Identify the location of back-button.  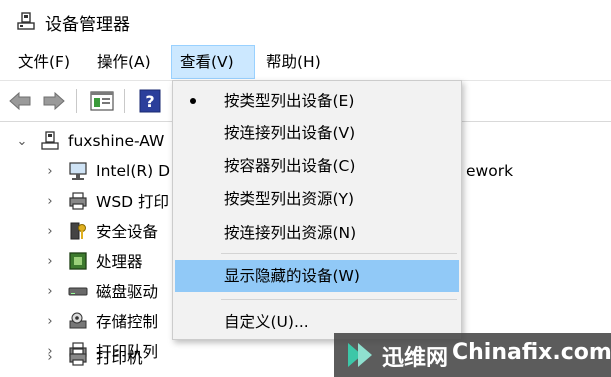
(20, 101).